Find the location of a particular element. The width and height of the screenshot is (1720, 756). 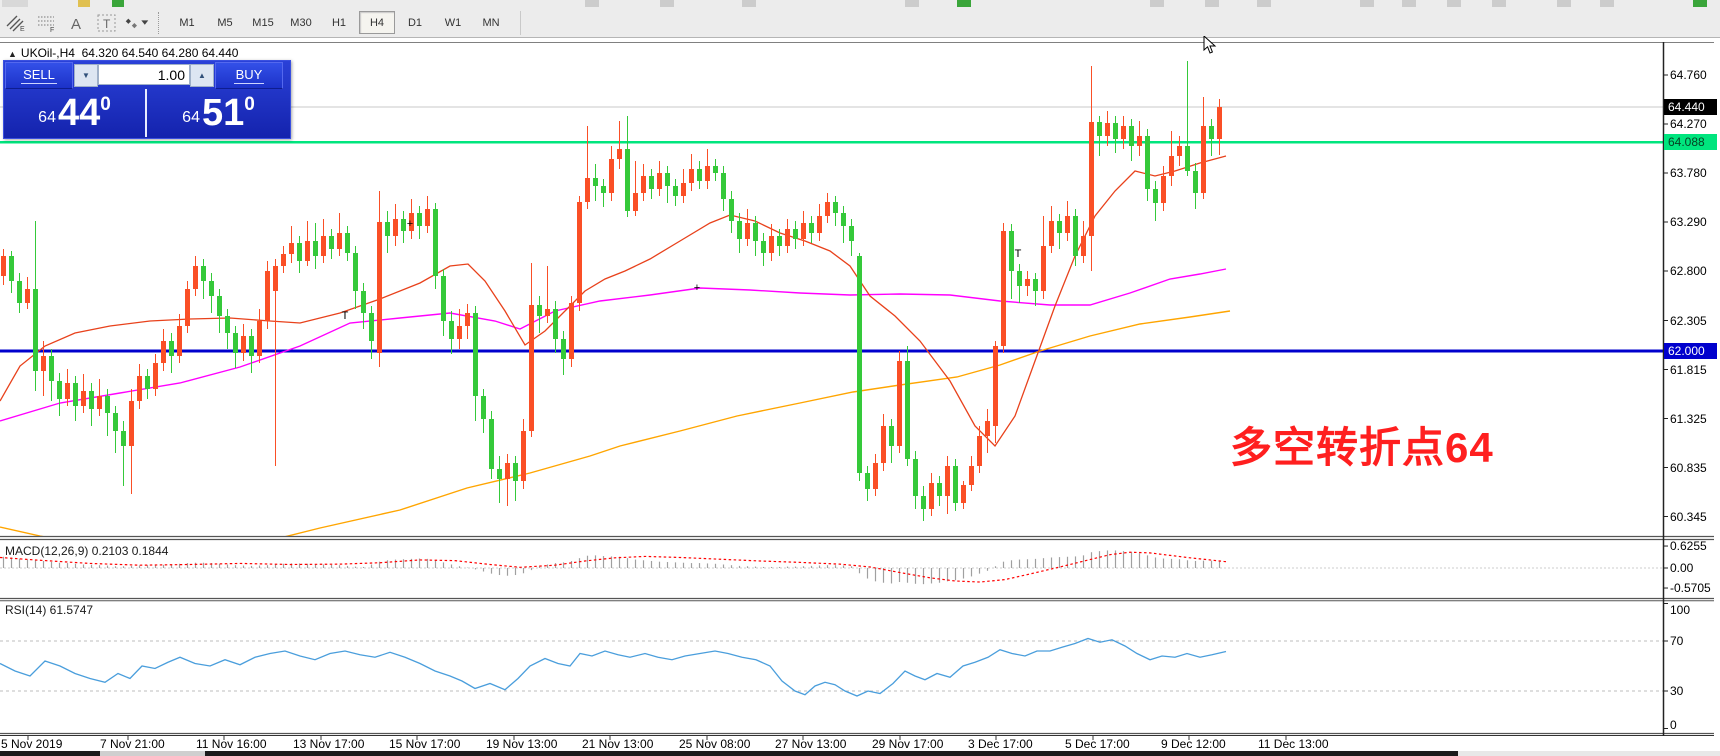

chart-title: ▲ UKOil-,H4 64.320 64.540 64.280 64.440 is located at coordinates (123, 53).